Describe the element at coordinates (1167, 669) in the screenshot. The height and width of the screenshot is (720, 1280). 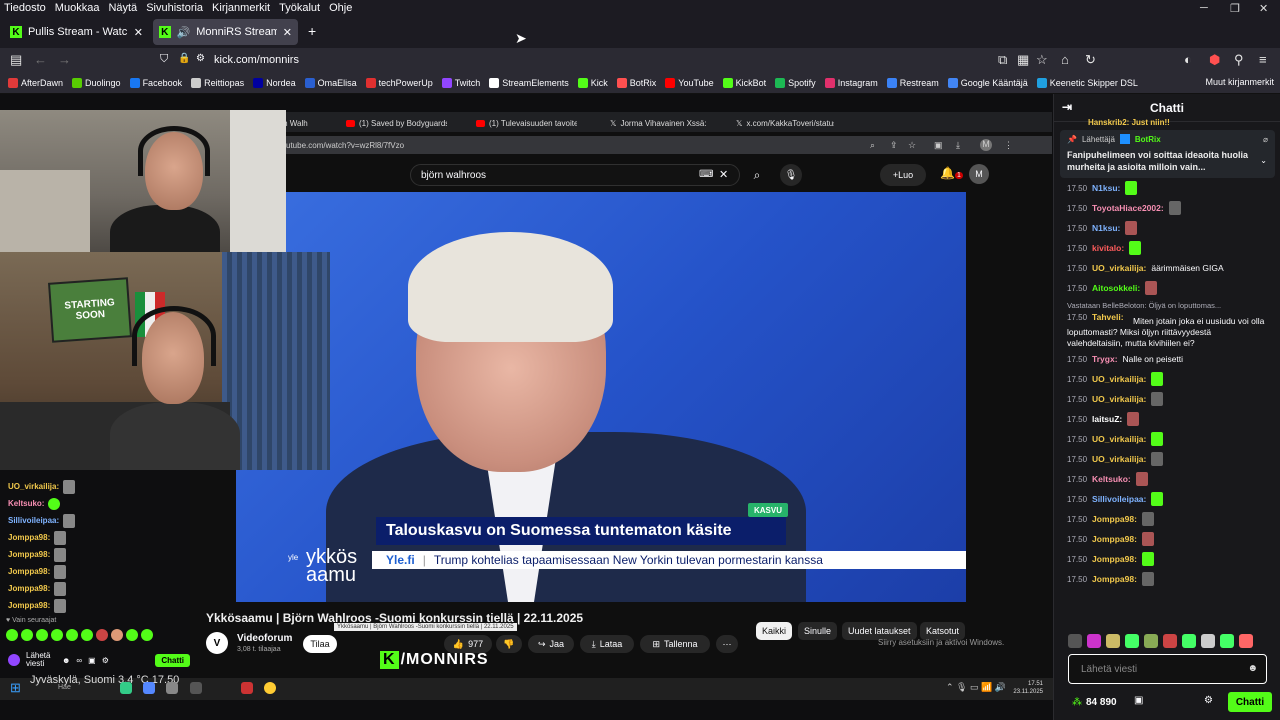
I see `chat-input: Lähetä viesti ☻` at that location.